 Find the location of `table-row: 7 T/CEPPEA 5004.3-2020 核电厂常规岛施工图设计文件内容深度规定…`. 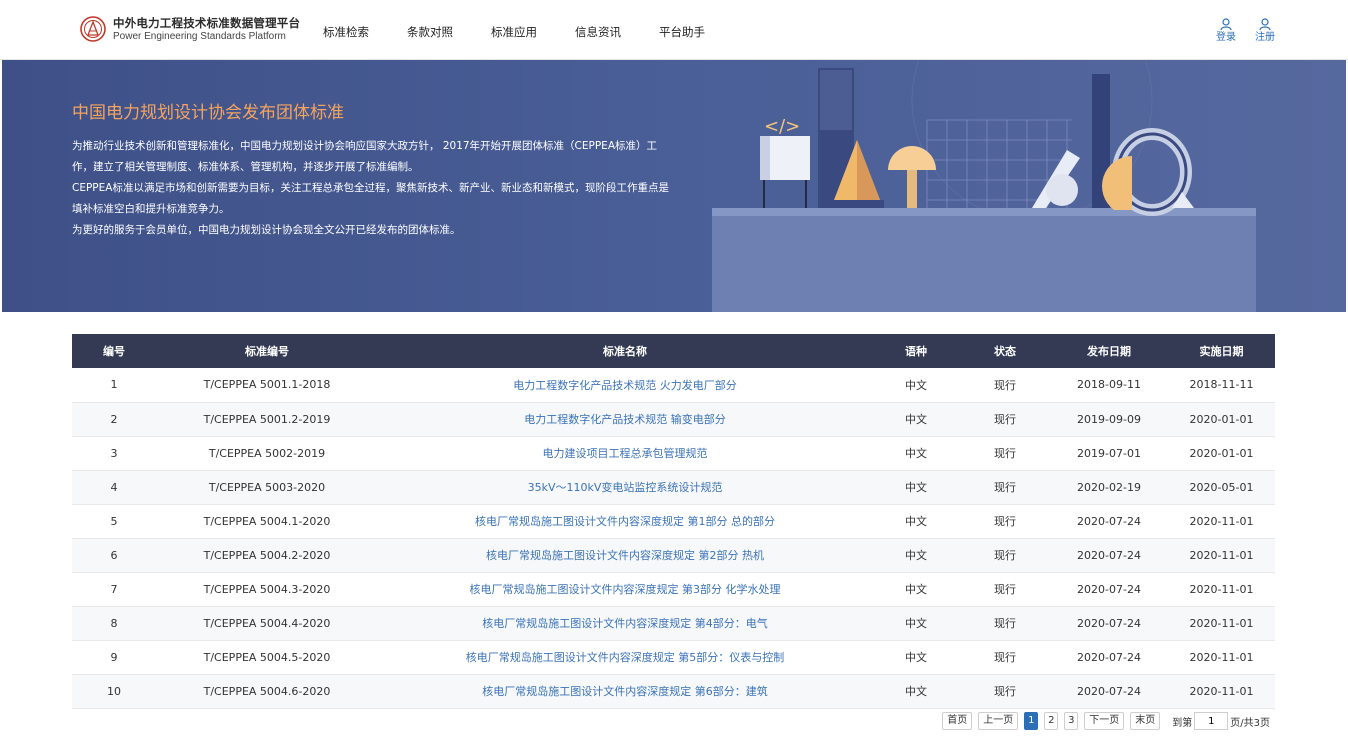

table-row: 7 T/CEPPEA 5004.3-2020 核电厂常规岛施工图设计文件内容深度规定… is located at coordinates (673, 589).